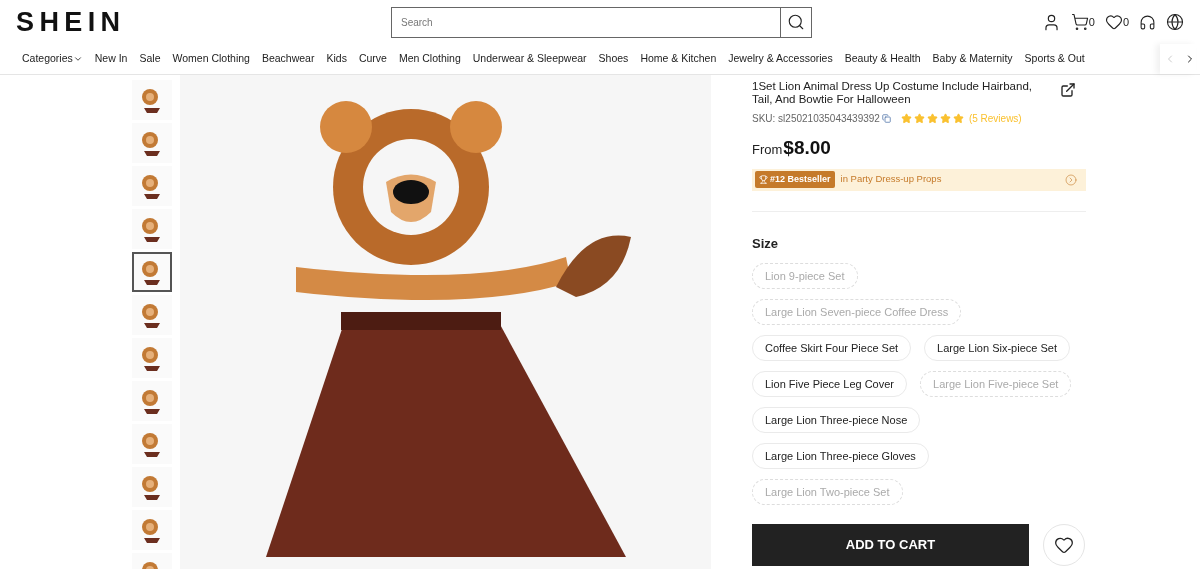 The height and width of the screenshot is (569, 1200). Describe the element at coordinates (678, 59) in the screenshot. I see `nav-link: Home & Kitchen` at that location.